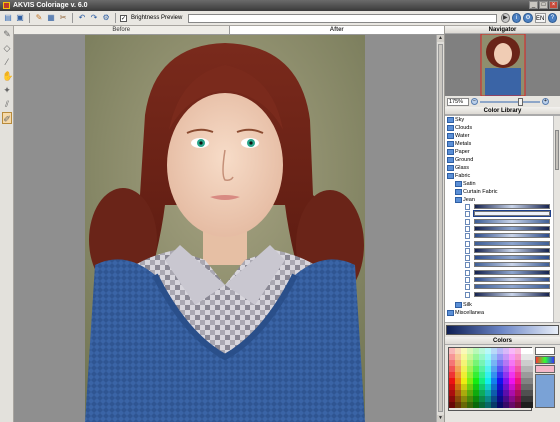 The height and width of the screenshot is (422, 560). What do you see at coordinates (462, 168) in the screenshot?
I see `library-item-label: Glass` at bounding box center [462, 168].